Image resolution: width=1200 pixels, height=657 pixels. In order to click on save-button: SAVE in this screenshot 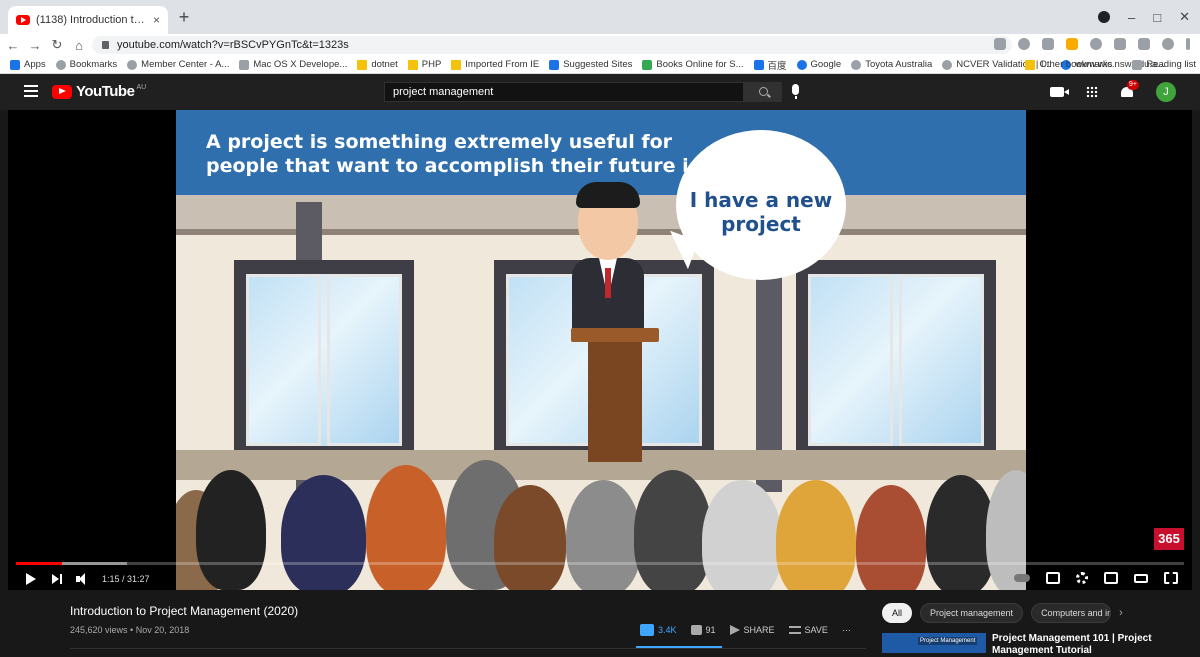, I will do `click(808, 630)`.